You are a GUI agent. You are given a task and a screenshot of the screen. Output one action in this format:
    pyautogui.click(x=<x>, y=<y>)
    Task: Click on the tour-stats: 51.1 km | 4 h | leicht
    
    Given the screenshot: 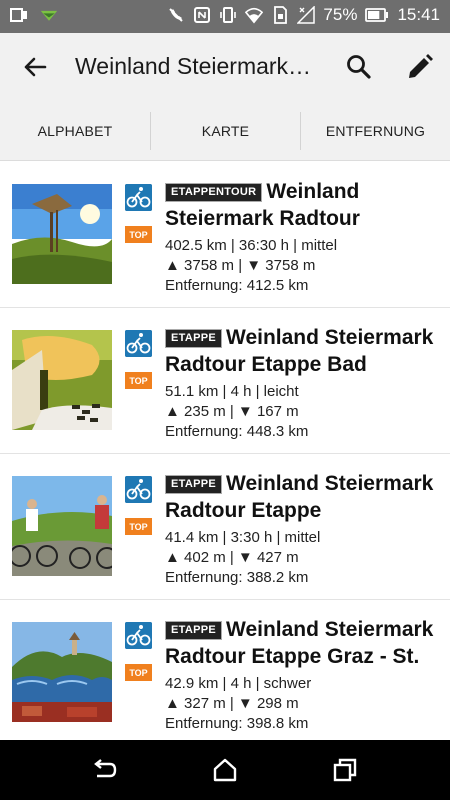 What is the action you would take?
    pyautogui.click(x=232, y=391)
    